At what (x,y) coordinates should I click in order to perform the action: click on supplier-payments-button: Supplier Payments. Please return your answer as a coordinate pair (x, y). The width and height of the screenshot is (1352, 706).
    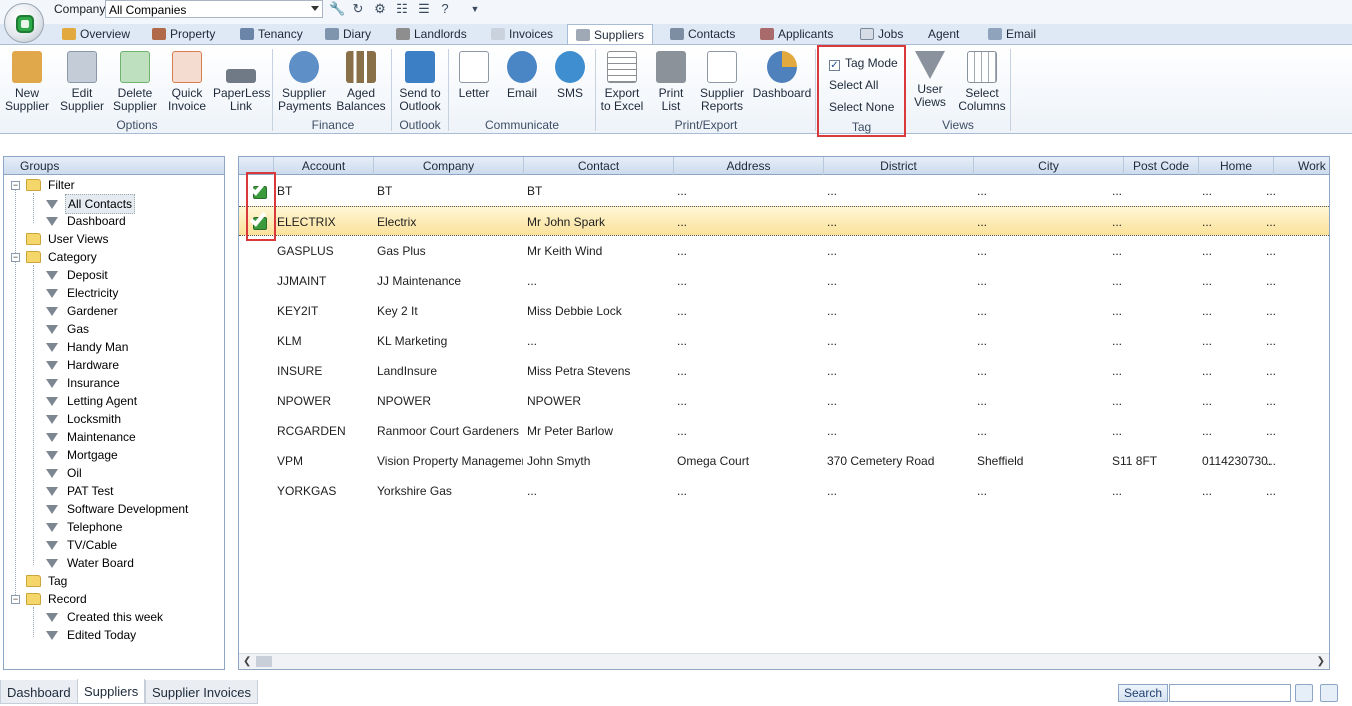
    Looking at the image, I should click on (304, 82).